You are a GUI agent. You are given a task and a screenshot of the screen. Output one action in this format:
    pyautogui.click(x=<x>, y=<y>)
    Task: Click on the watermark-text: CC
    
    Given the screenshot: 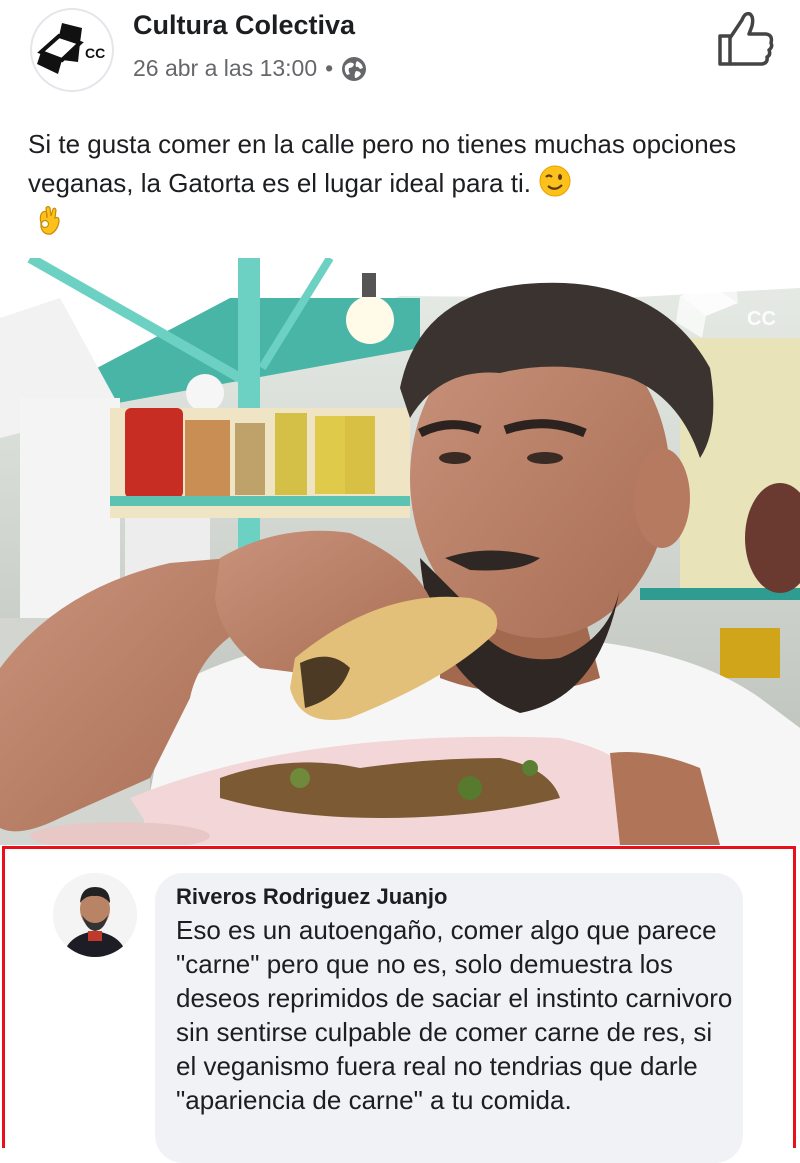 What is the action you would take?
    pyautogui.click(x=761, y=319)
    